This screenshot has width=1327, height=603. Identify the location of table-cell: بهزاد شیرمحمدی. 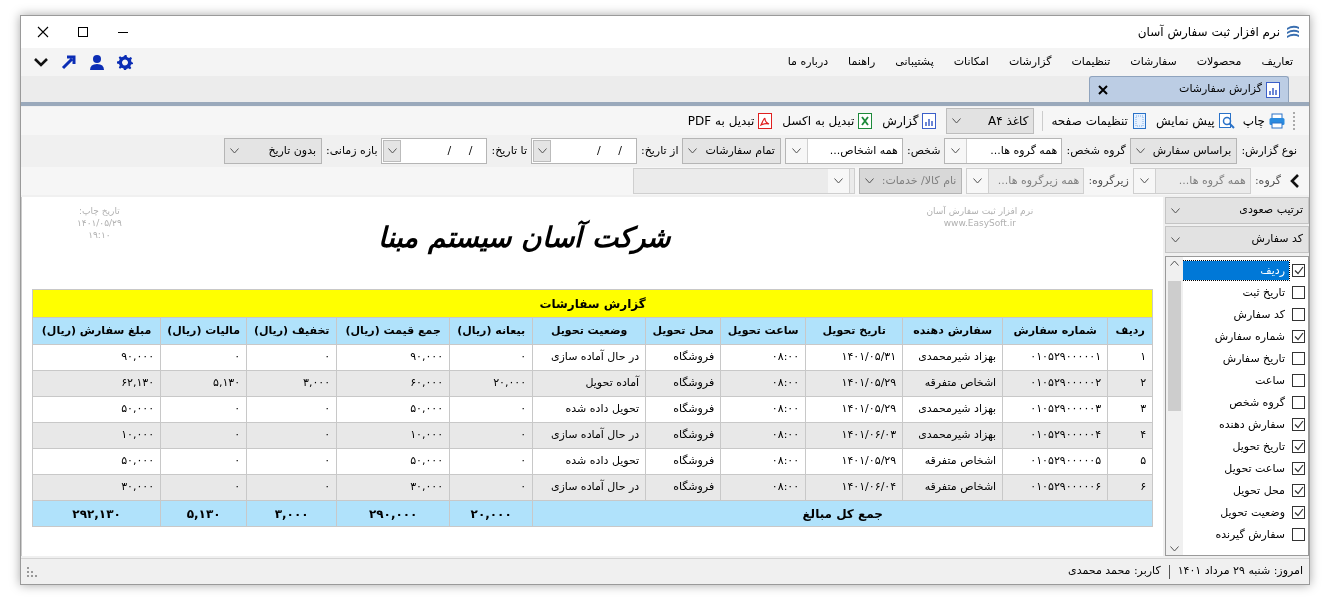
(952, 435).